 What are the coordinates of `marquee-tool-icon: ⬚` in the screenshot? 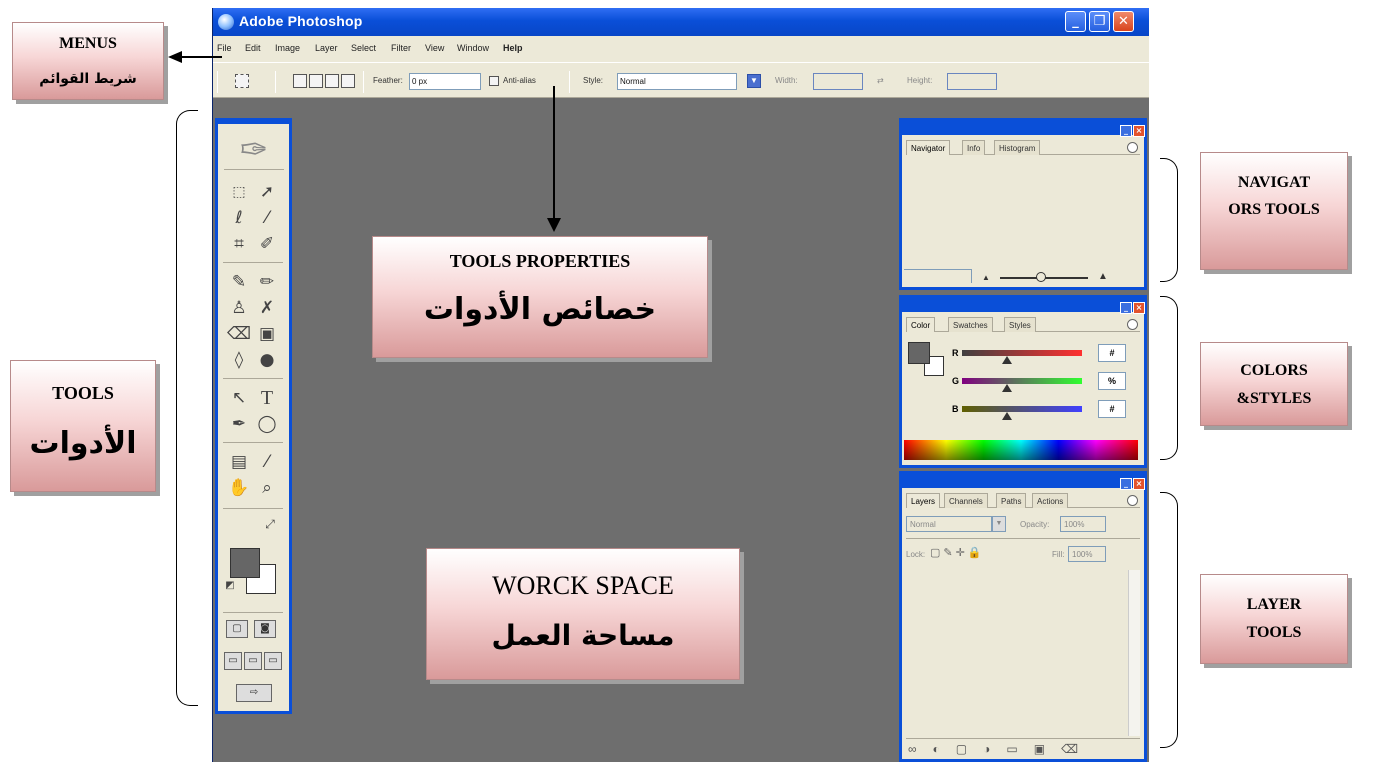 It's located at (239, 192).